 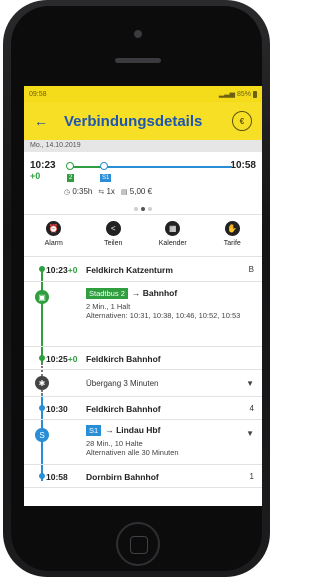 I want to click on back-arrow-icon: ←, so click(x=41, y=121).